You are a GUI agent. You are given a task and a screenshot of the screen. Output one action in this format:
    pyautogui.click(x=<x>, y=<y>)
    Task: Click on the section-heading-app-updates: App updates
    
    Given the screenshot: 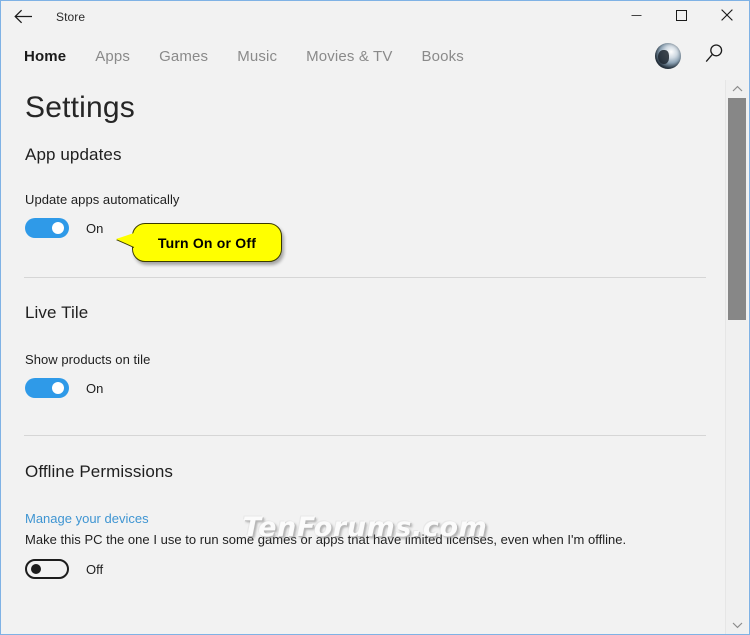 What is the action you would take?
    pyautogui.click(x=73, y=154)
    